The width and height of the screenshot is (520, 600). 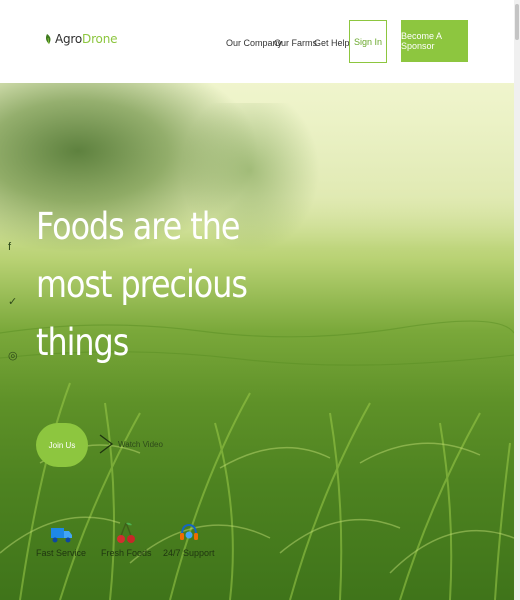 What do you see at coordinates (140, 444) in the screenshot?
I see `watch-video-label: Watch Video` at bounding box center [140, 444].